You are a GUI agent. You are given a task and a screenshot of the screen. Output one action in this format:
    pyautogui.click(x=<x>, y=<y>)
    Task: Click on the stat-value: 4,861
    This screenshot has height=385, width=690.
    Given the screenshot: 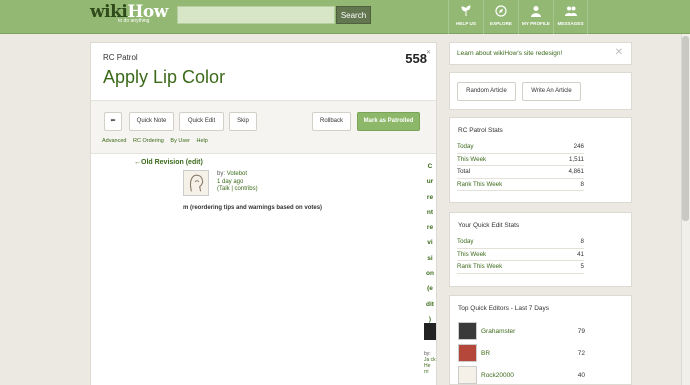 What is the action you would take?
    pyautogui.click(x=576, y=171)
    